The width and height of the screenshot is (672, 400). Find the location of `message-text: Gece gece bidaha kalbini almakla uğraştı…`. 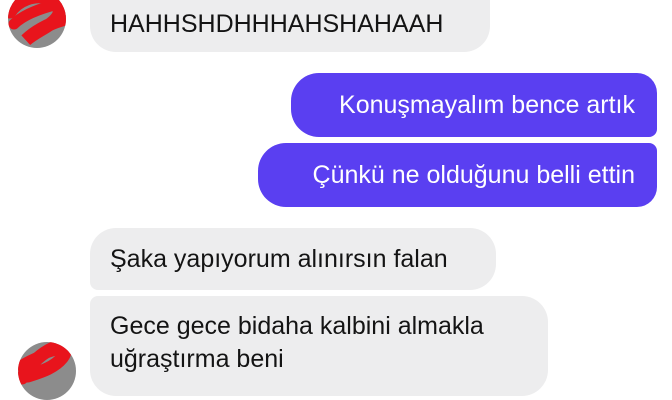

message-text: Gece gece bidaha kalbini almakla uğraştı… is located at coordinates (297, 342).